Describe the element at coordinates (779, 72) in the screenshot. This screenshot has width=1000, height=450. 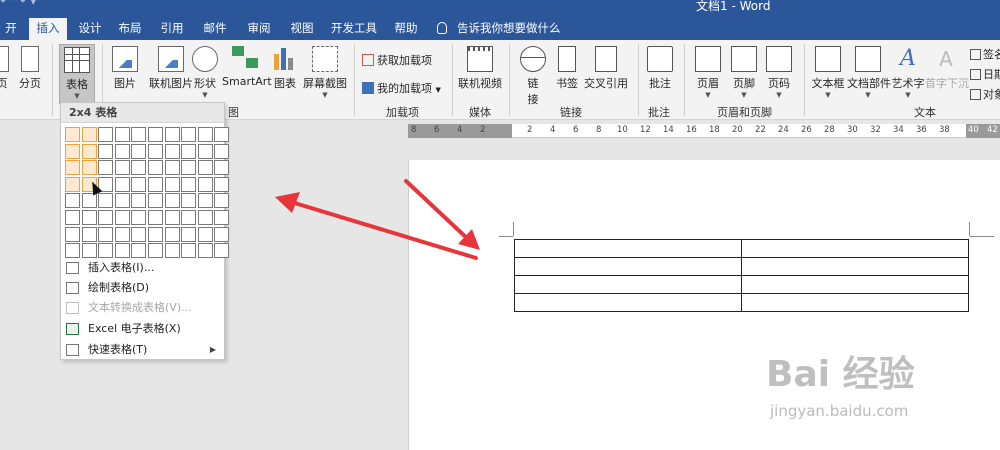
I see `page-number-button: 页码 ▼` at that location.